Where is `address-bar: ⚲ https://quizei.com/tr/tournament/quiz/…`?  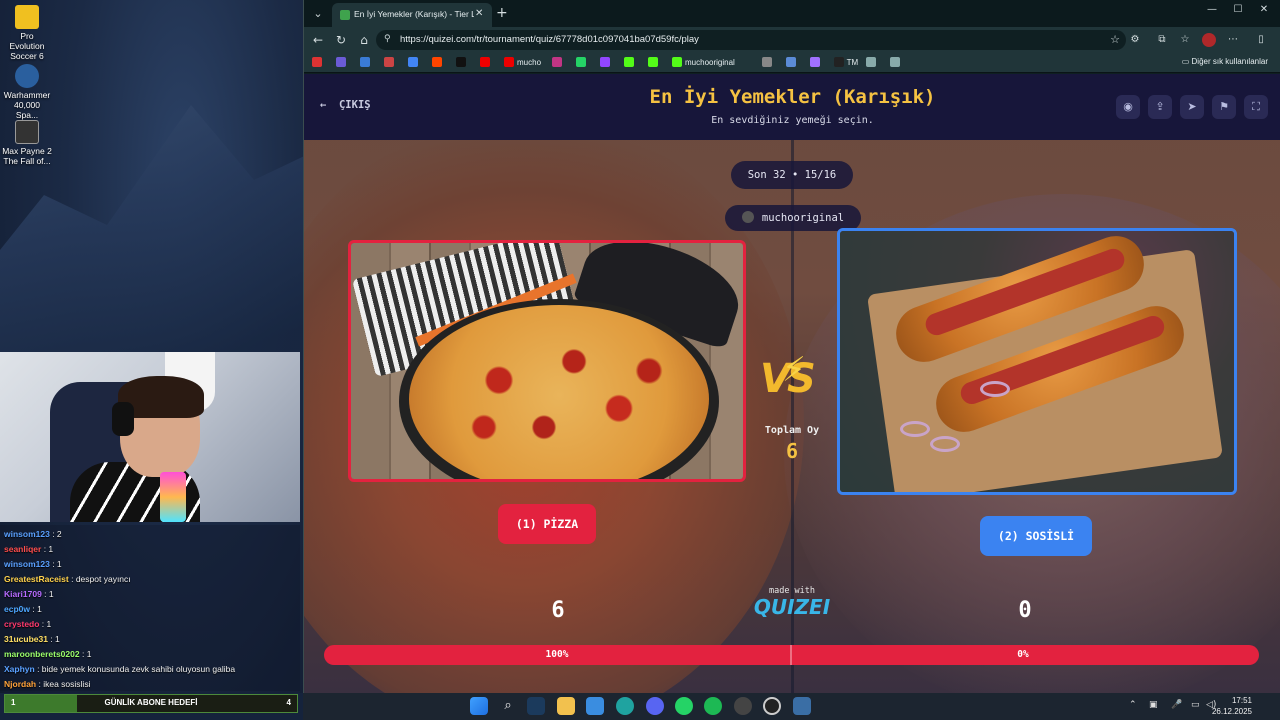
address-bar: ⚲ https://quizei.com/tr/tournament/quiz/… is located at coordinates (751, 40).